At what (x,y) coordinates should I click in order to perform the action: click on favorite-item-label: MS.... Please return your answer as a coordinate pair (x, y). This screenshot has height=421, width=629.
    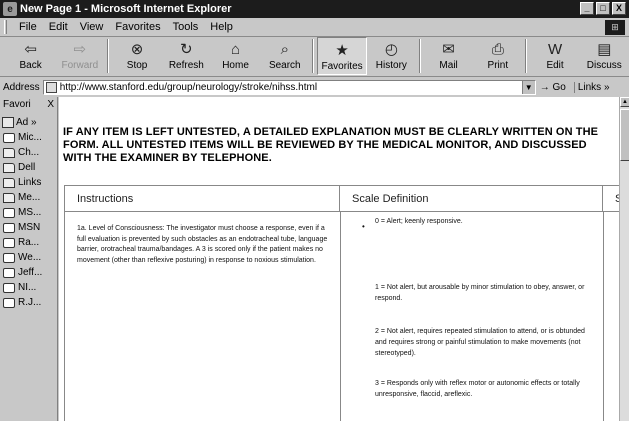
    Looking at the image, I should click on (30, 212).